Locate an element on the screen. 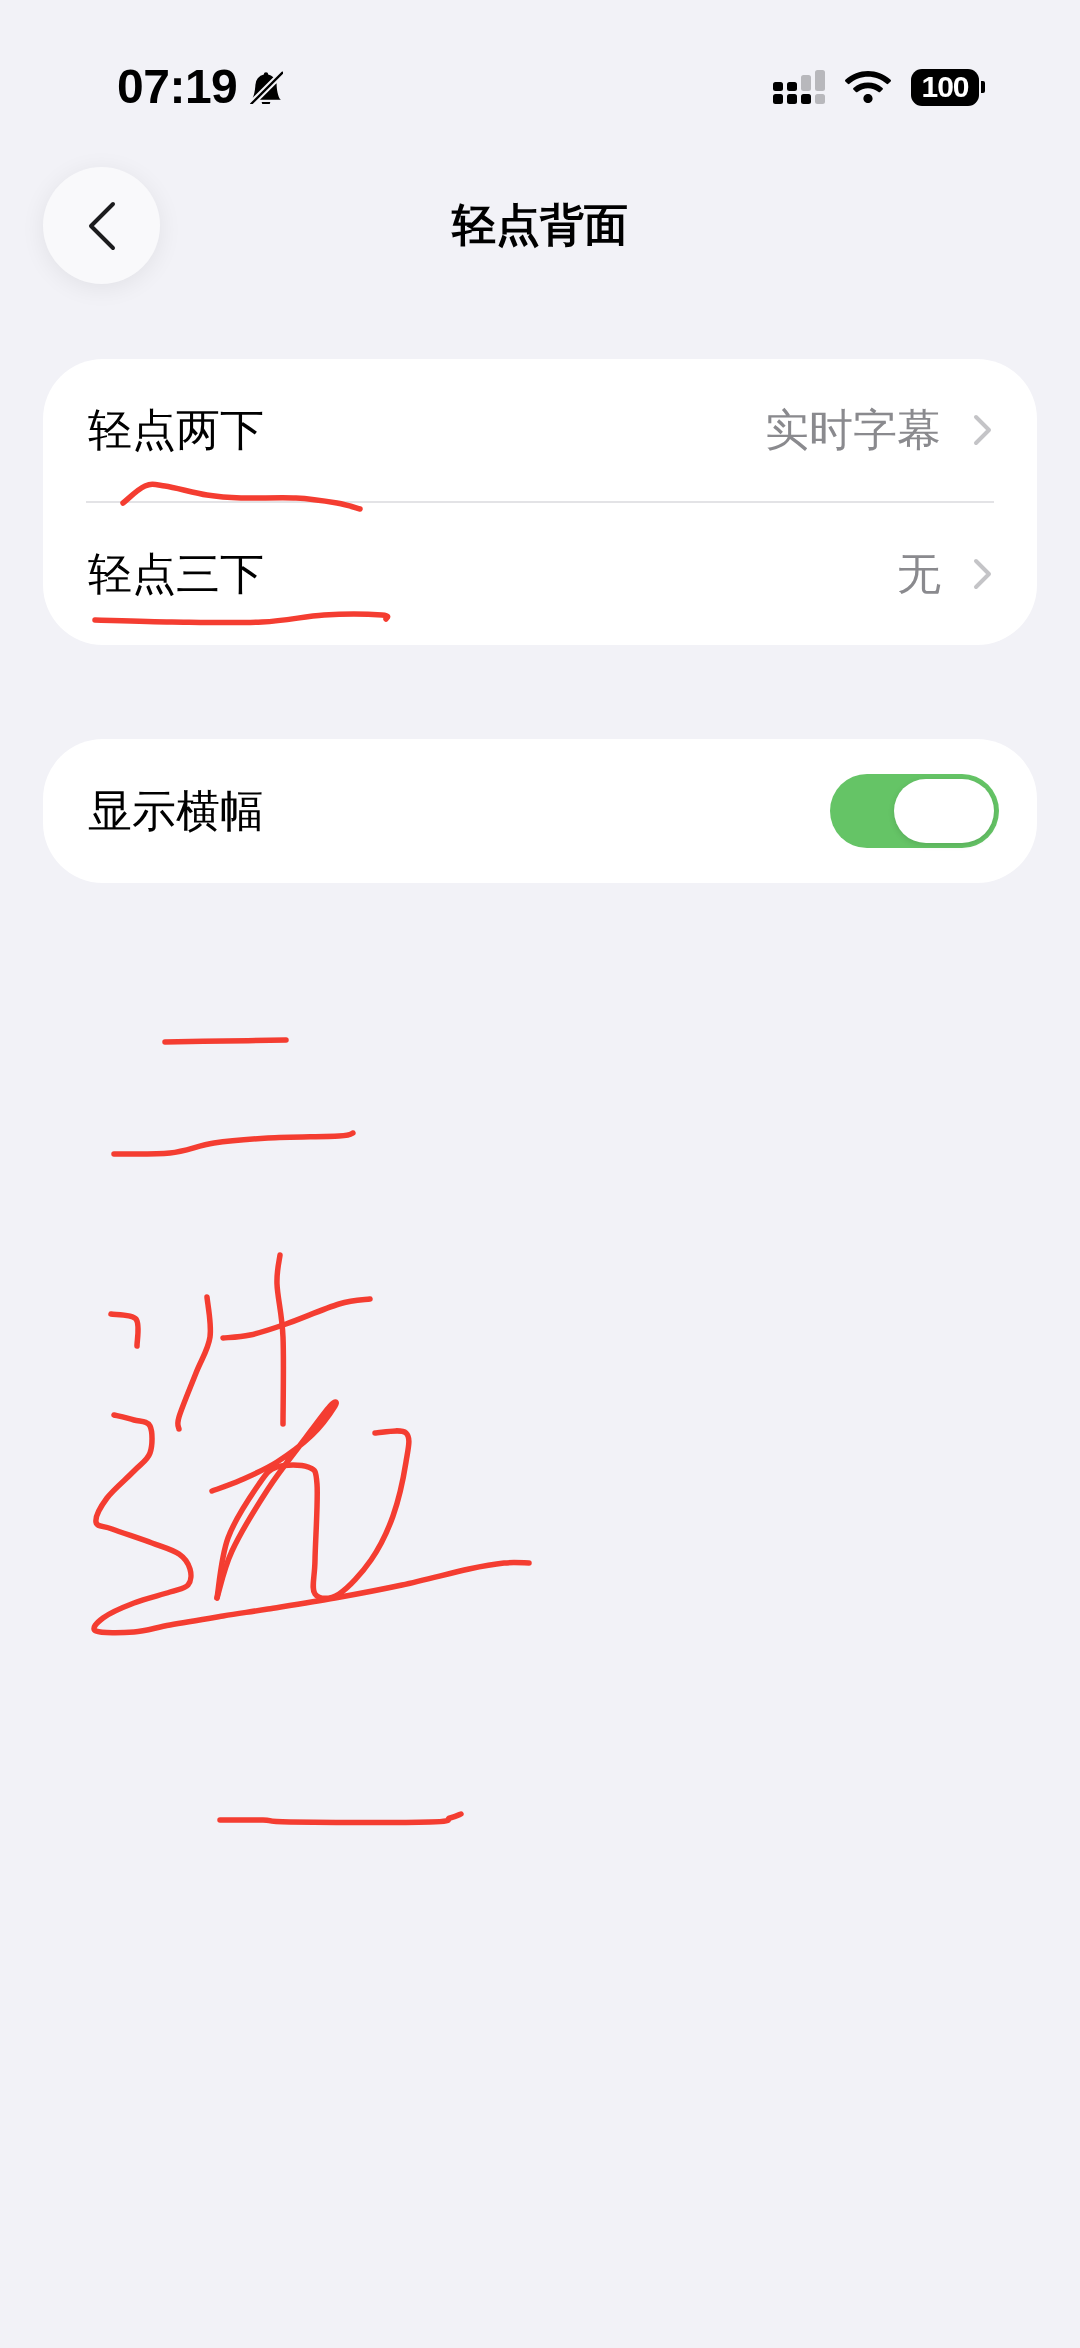 This screenshot has width=1080, height=2348. battery-indicator: 100 is located at coordinates (948, 87).